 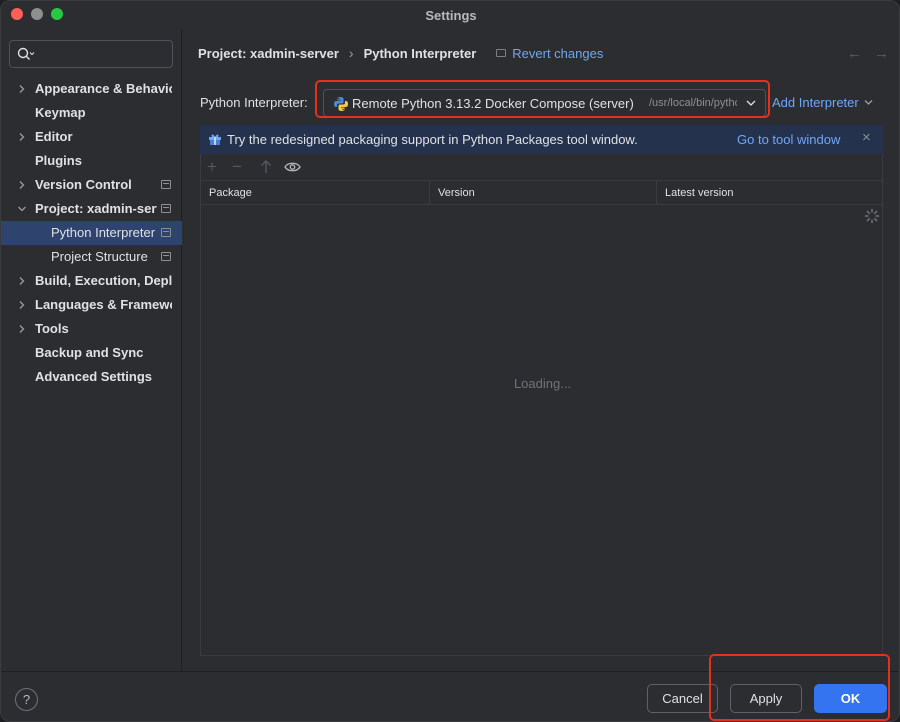 I want to click on column-header-version: Version, so click(x=543, y=193).